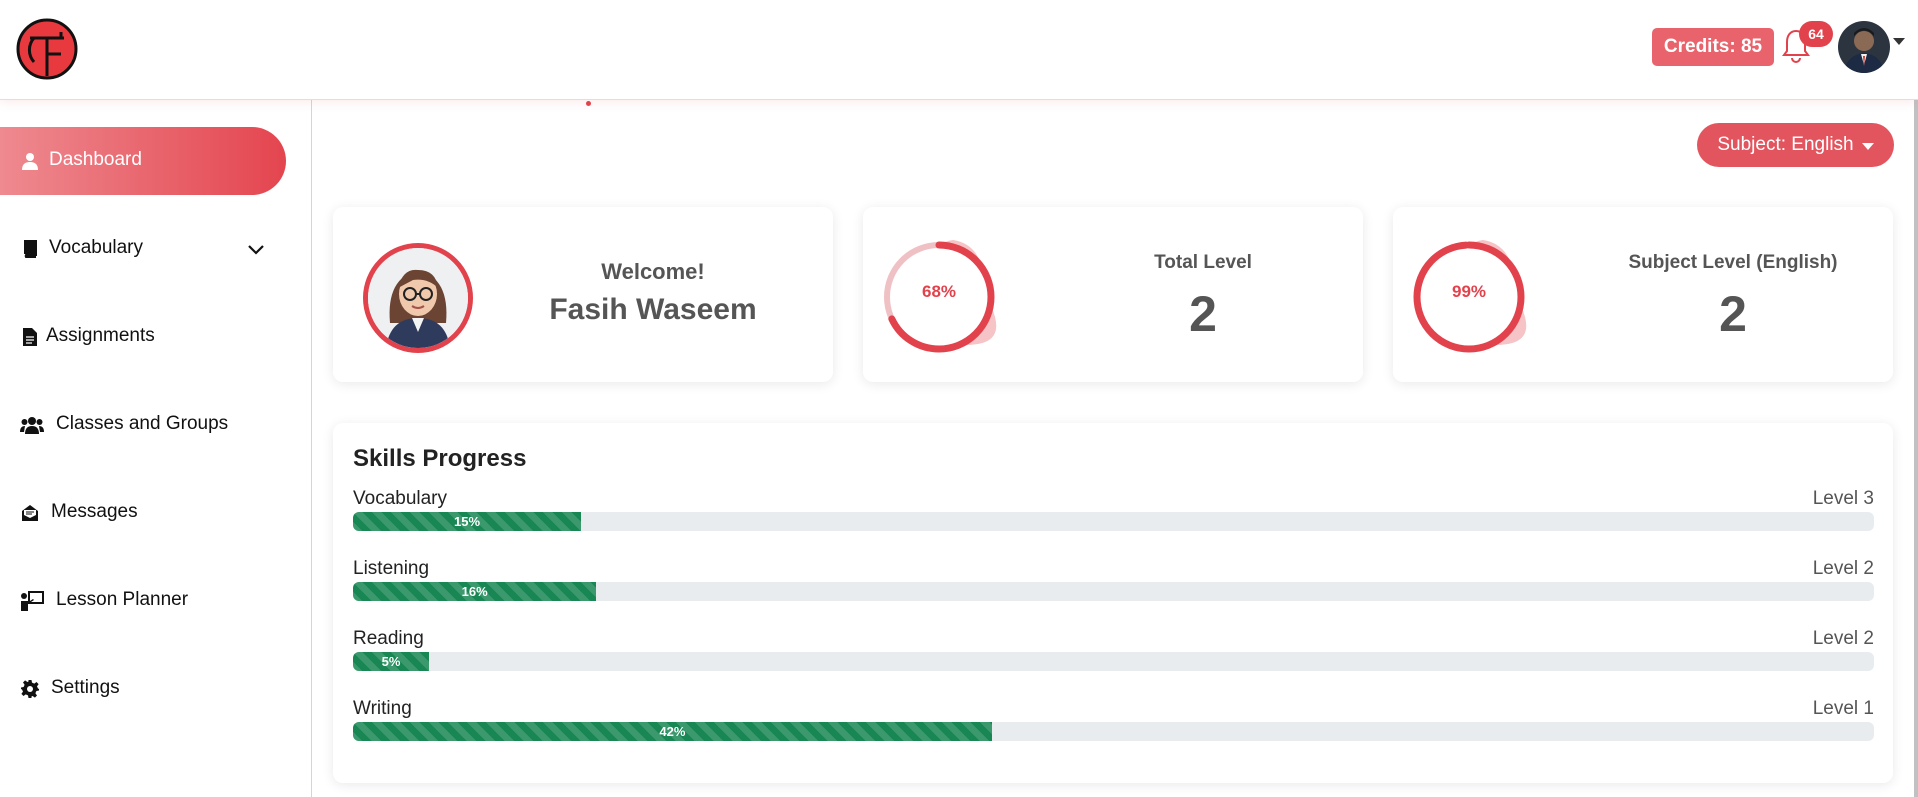  I want to click on skill-progress-bar: 15%, so click(1113, 521).